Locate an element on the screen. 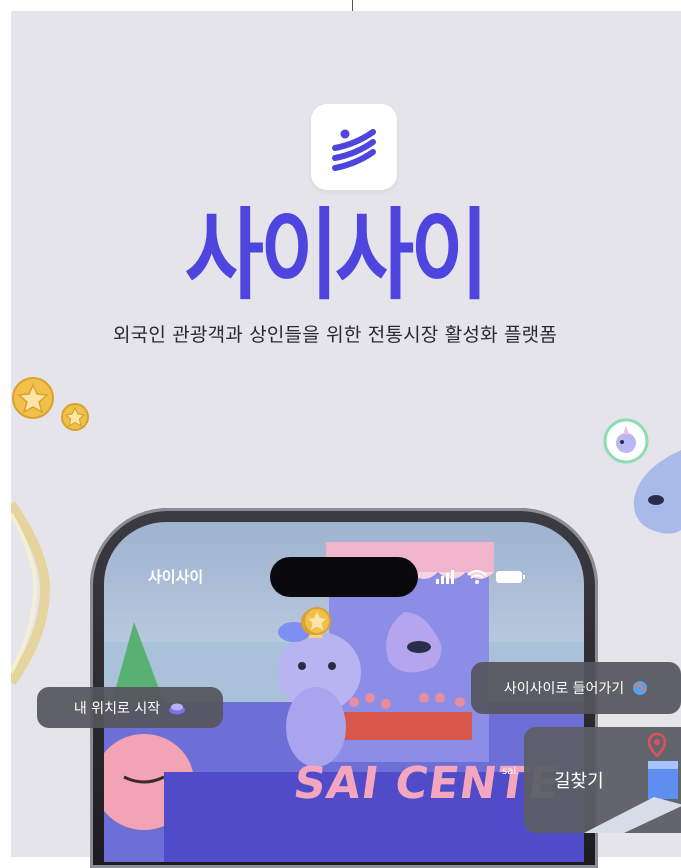  blob-character-icon is located at coordinates (657, 492).